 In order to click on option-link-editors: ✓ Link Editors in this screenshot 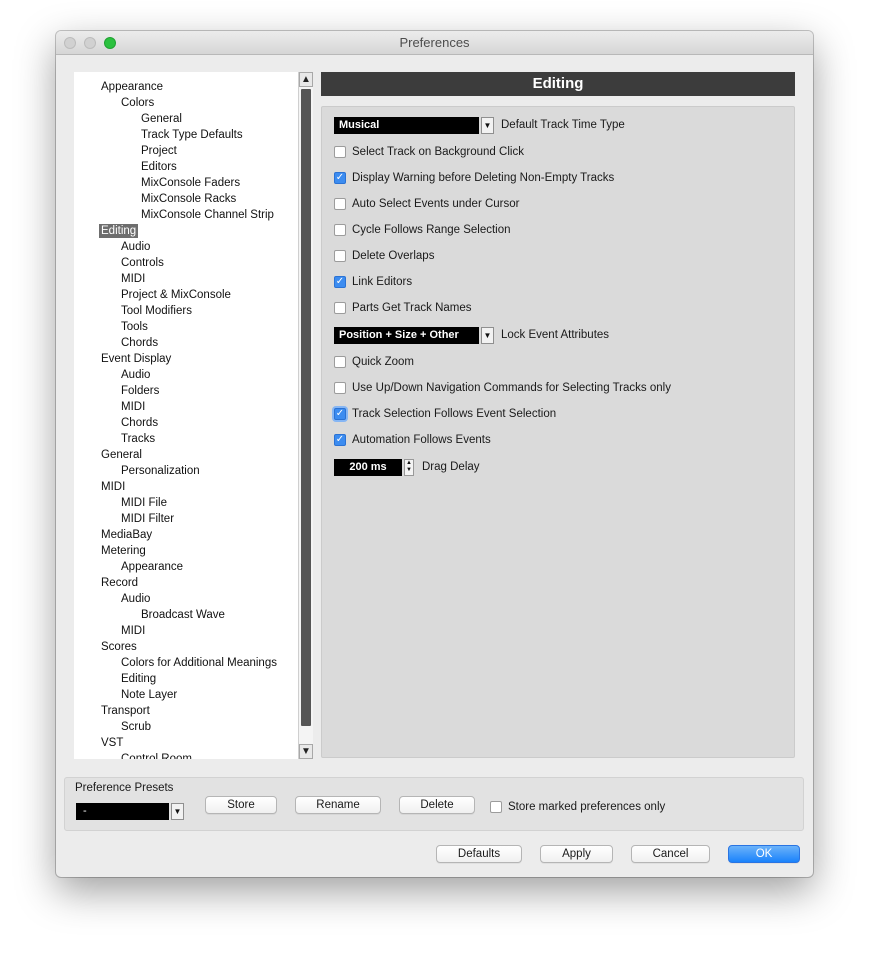, I will do `click(373, 282)`.